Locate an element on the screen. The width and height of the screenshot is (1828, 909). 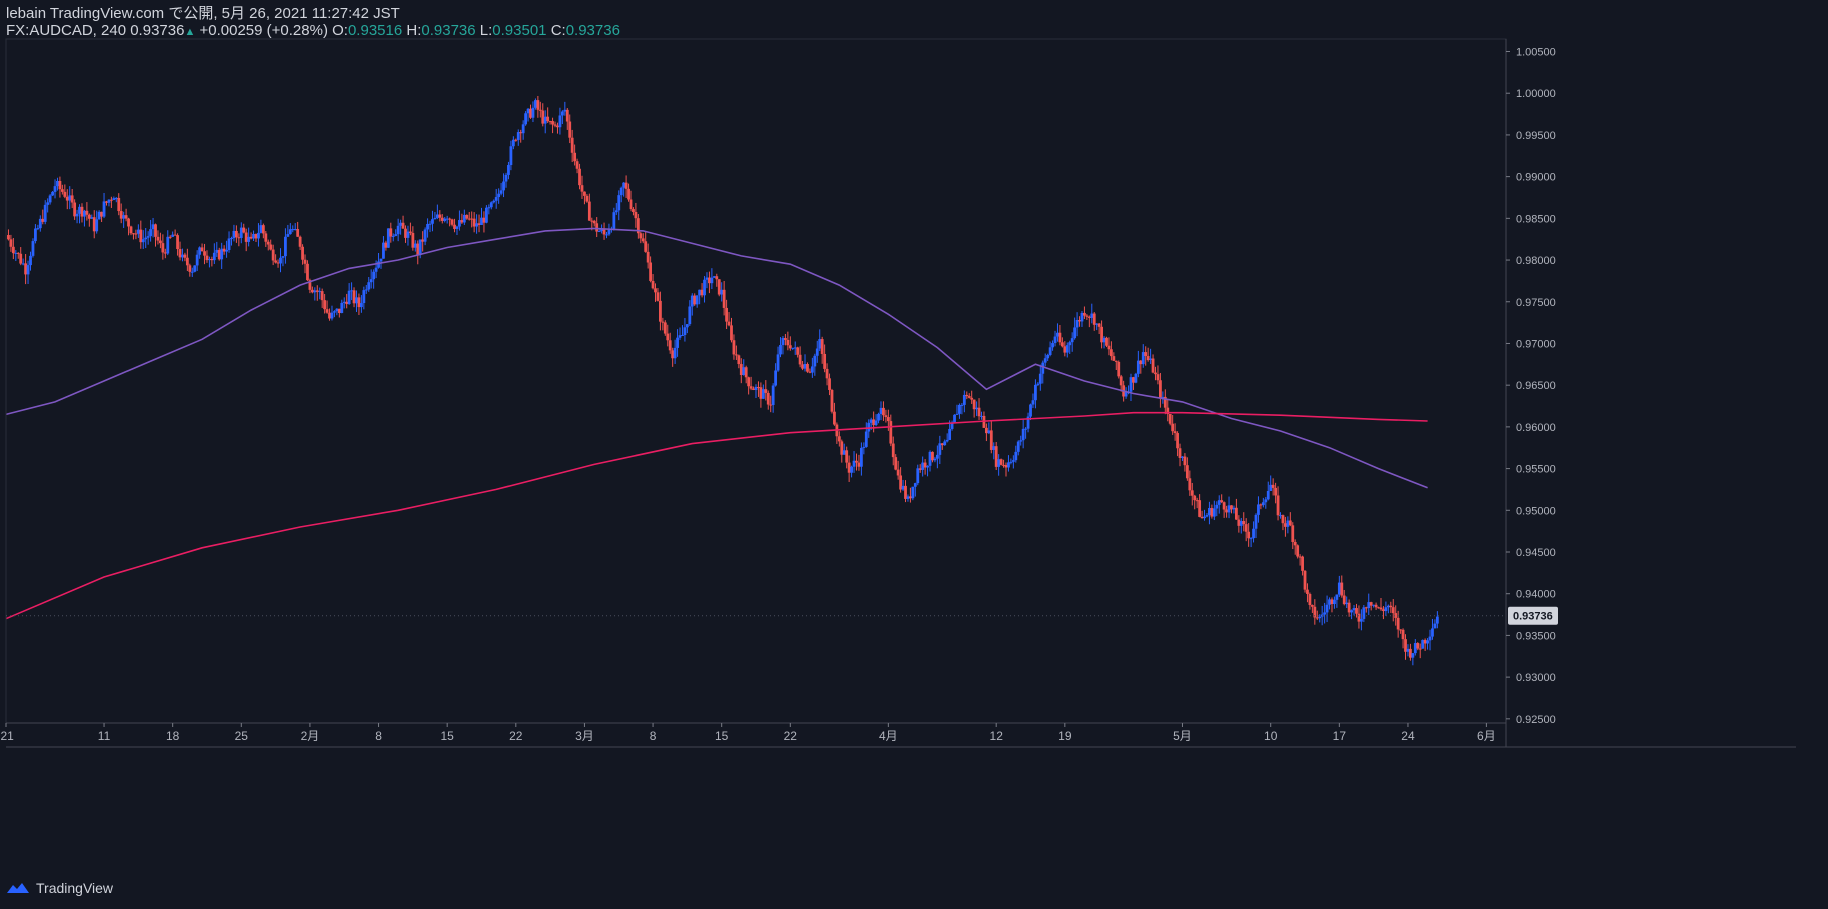
tradingview-logo: TradingView is located at coordinates (59, 888).